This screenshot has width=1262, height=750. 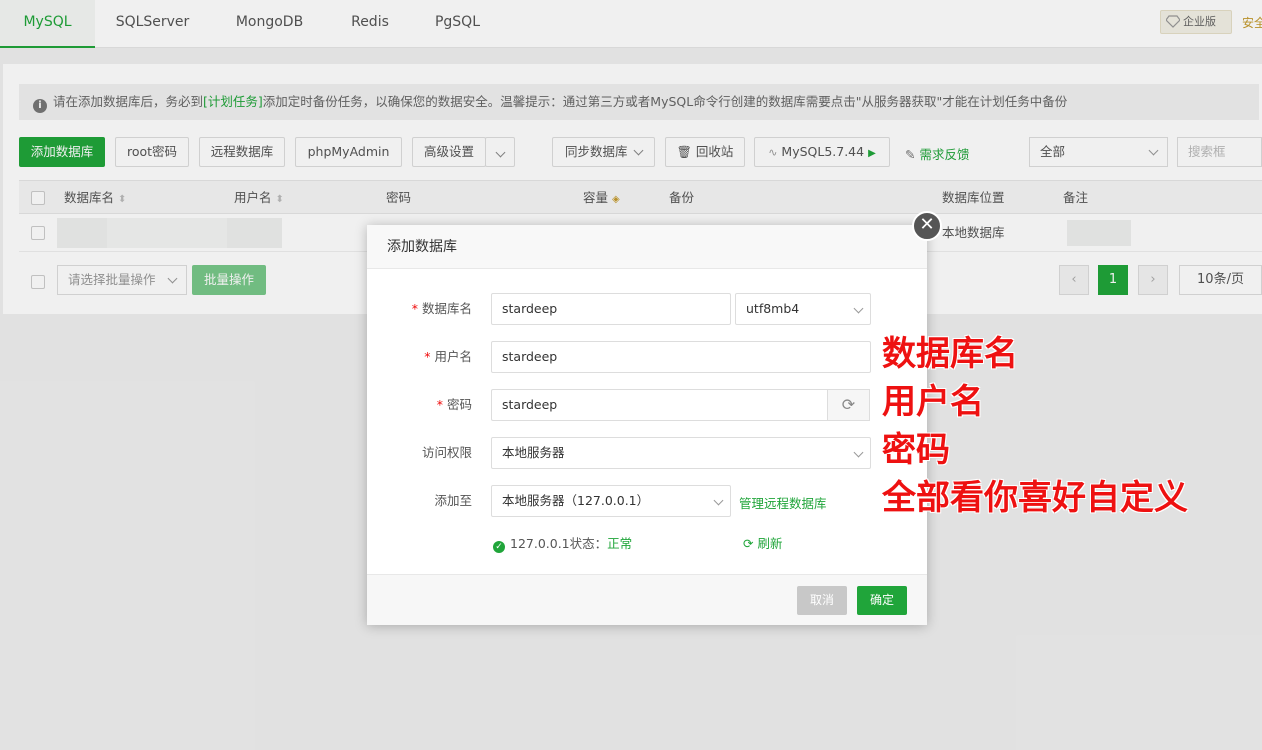 What do you see at coordinates (1035, 498) in the screenshot?
I see `annotation-line-4: 全部看你喜好自定义` at bounding box center [1035, 498].